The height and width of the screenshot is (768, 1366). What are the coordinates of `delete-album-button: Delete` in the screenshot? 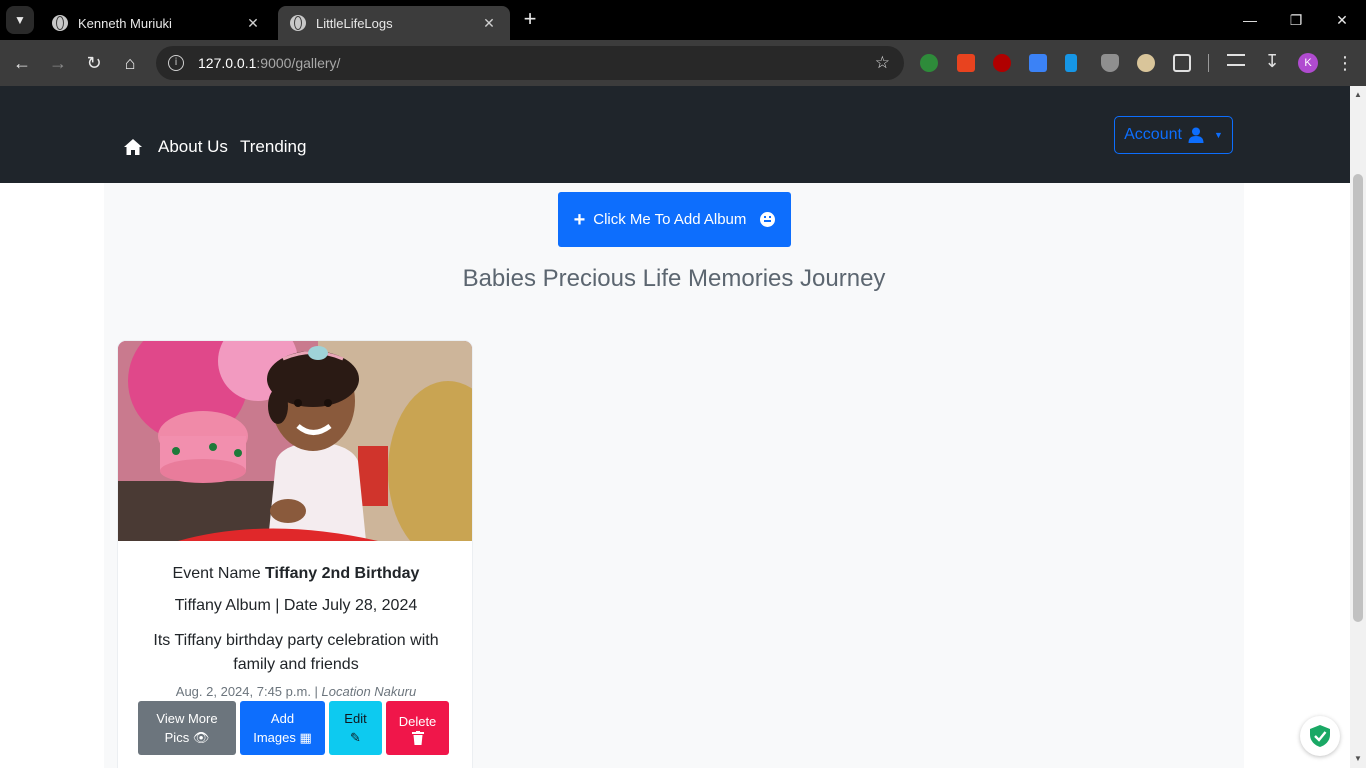 It's located at (417, 728).